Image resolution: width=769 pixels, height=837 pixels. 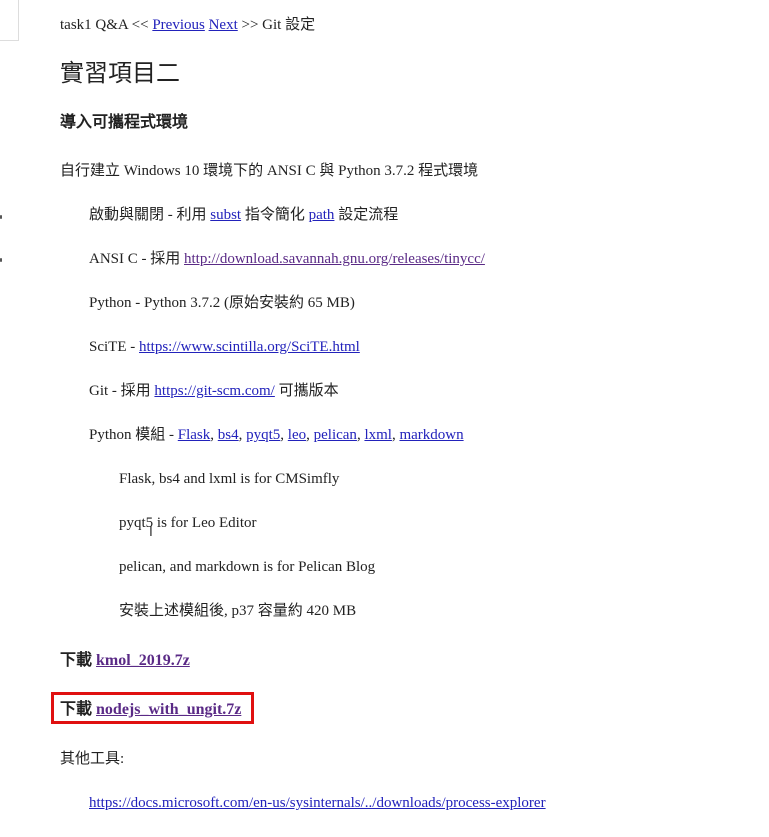 What do you see at coordinates (152, 708) in the screenshot?
I see `highlight-box` at bounding box center [152, 708].